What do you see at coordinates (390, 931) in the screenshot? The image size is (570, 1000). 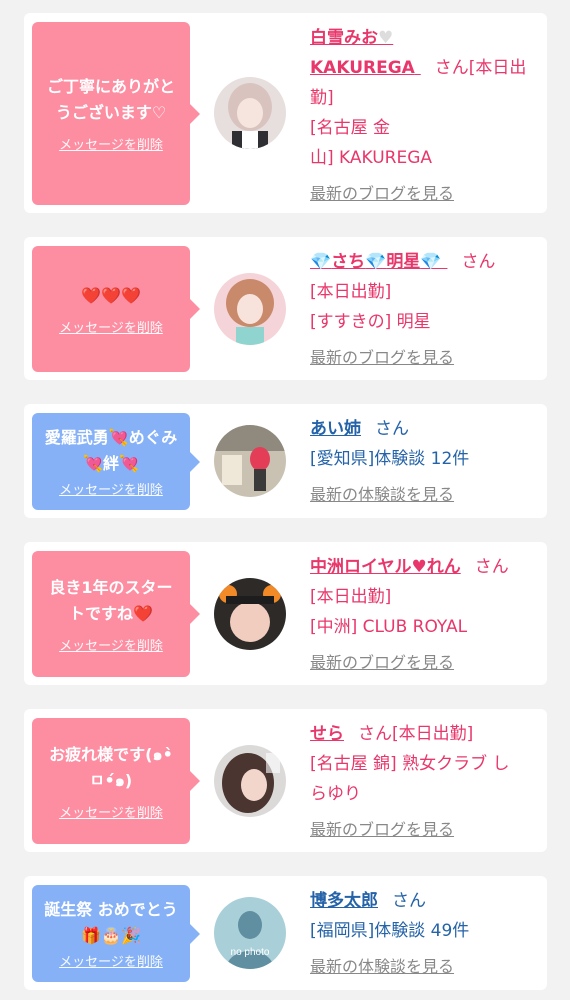 I see `review-count: [福岡県]体験談 49件` at bounding box center [390, 931].